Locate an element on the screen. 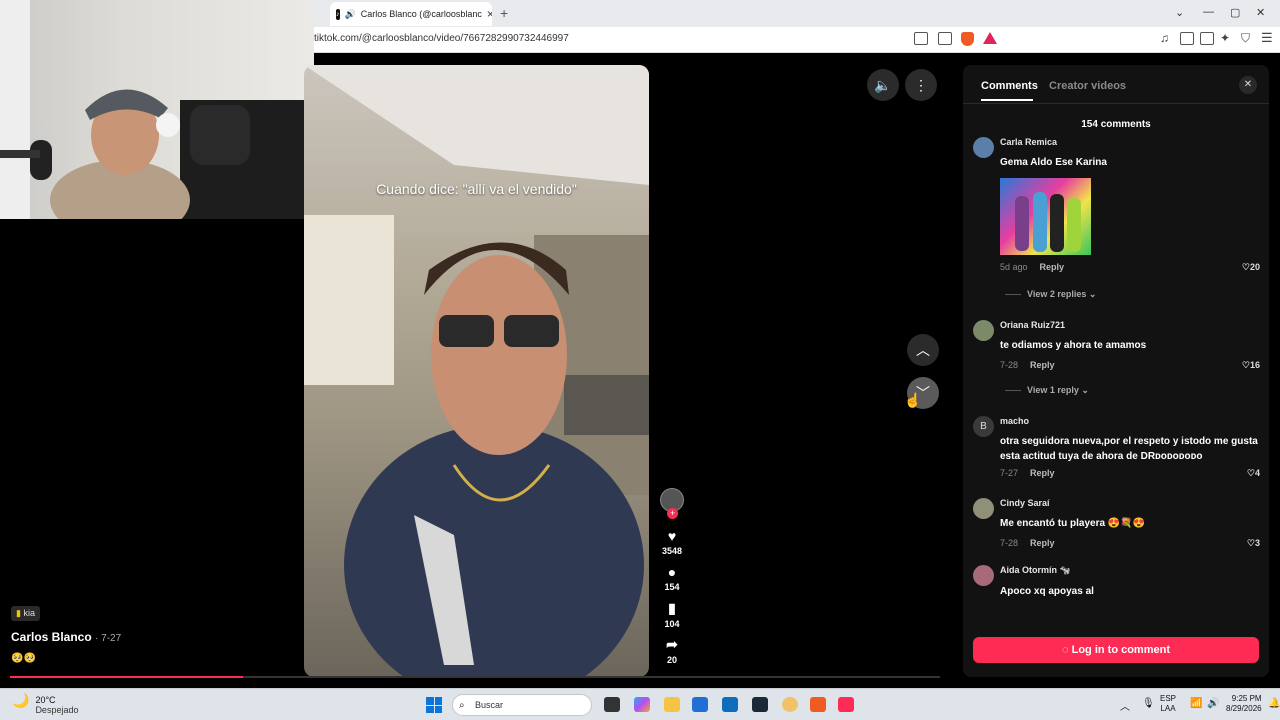 This screenshot has height=720, width=1280. view-replies-button: View 2 replies ⌄ is located at coordinates (1050, 294).